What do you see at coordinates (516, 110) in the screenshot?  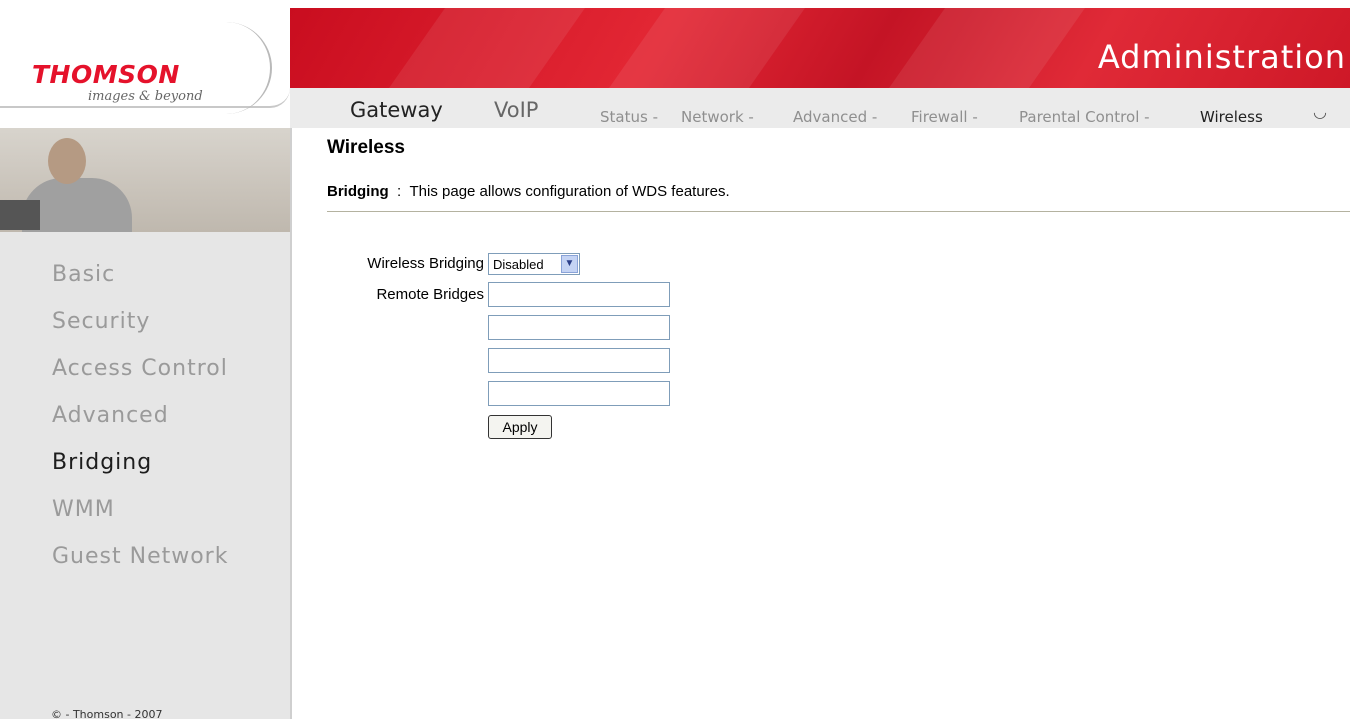 I see `nav-voip: VoIP` at bounding box center [516, 110].